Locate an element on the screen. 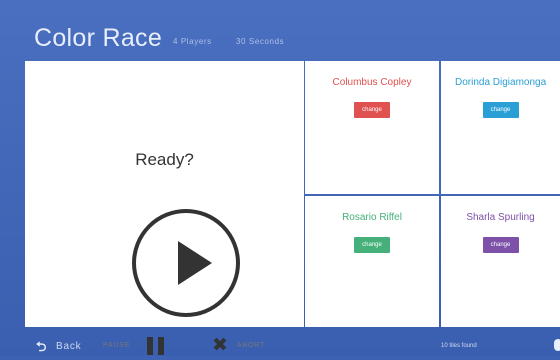  corner-indicator is located at coordinates (557, 345).